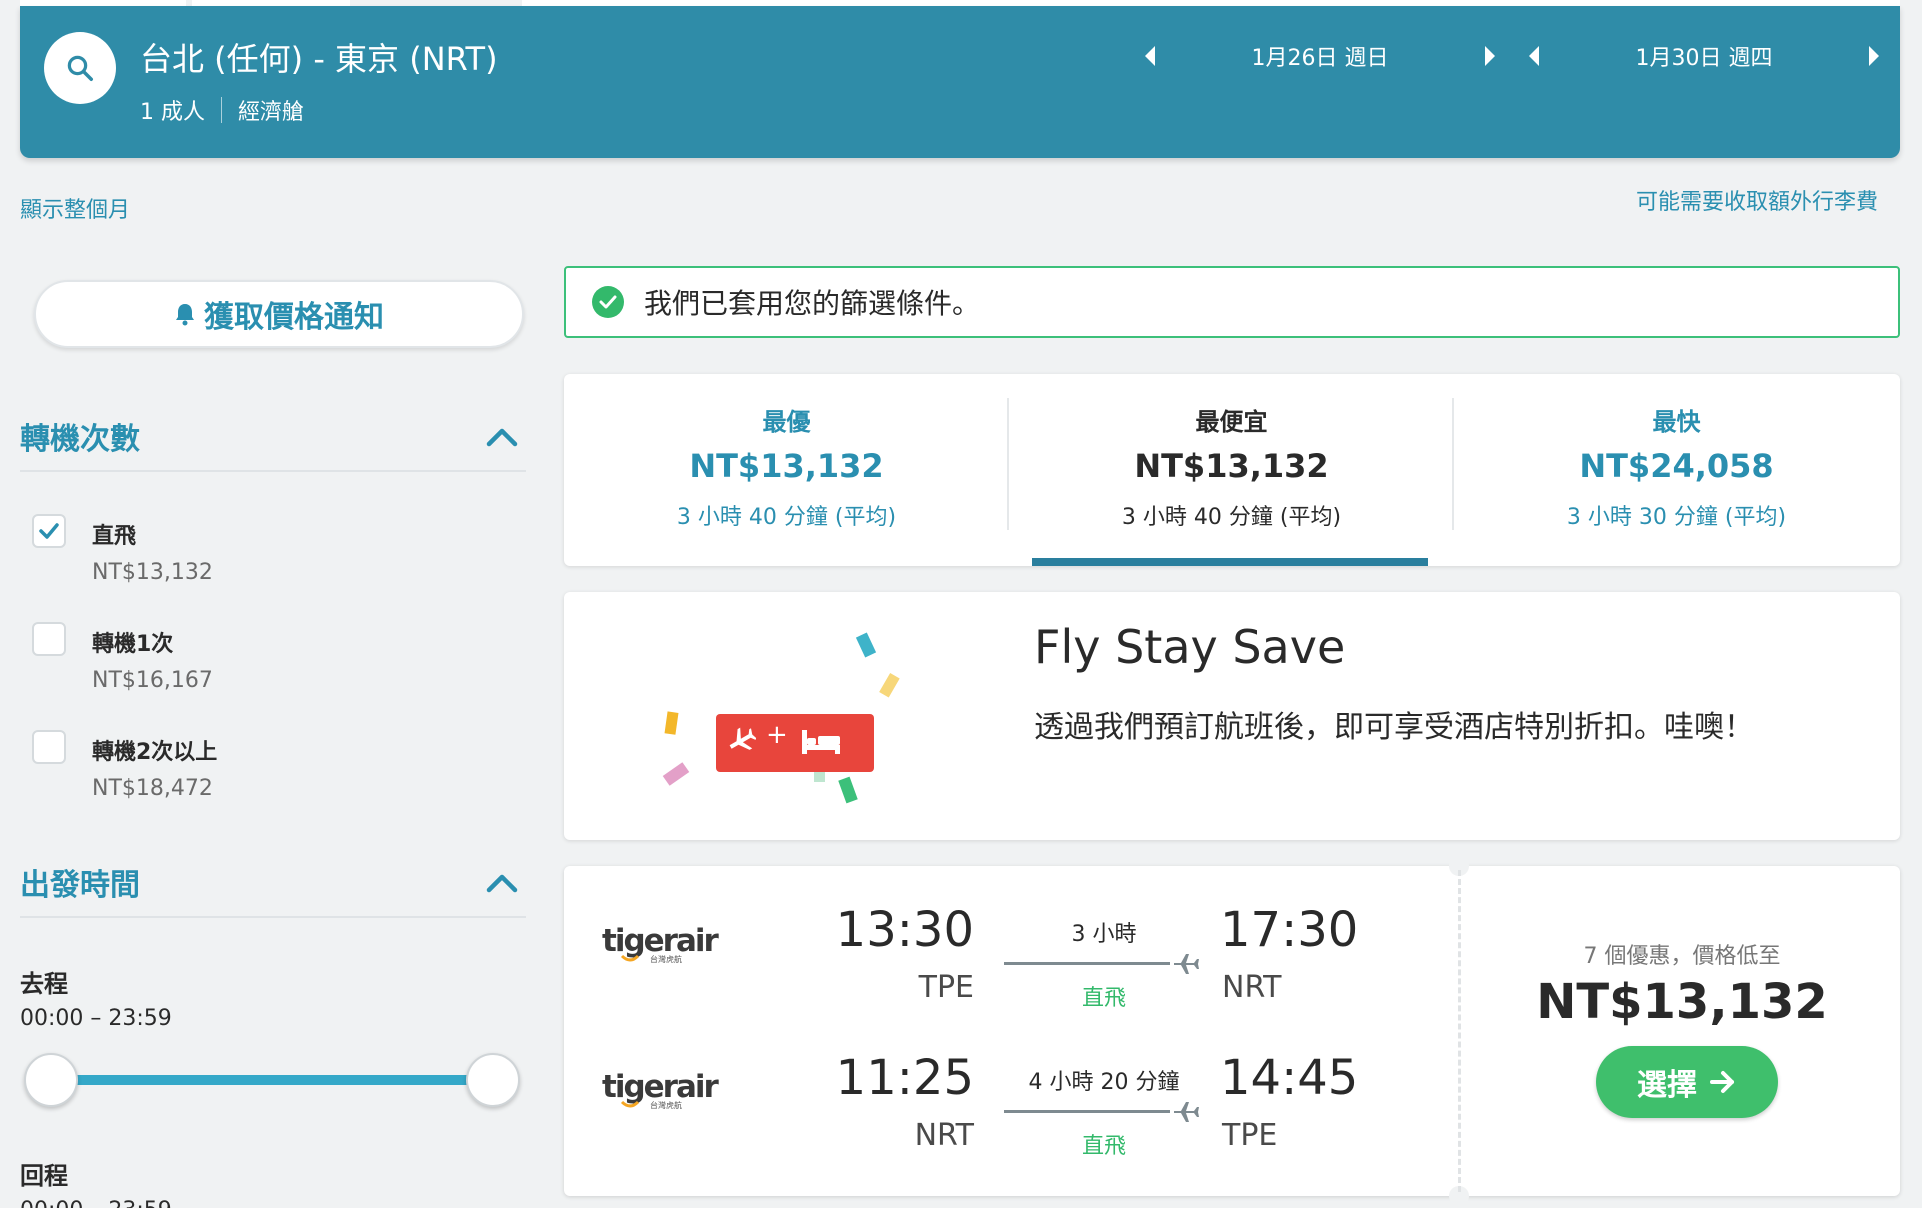 Image resolution: width=1922 pixels, height=1208 pixels. Describe the element at coordinates (777, 735) in the screenshot. I see `plus-sign: +` at that location.